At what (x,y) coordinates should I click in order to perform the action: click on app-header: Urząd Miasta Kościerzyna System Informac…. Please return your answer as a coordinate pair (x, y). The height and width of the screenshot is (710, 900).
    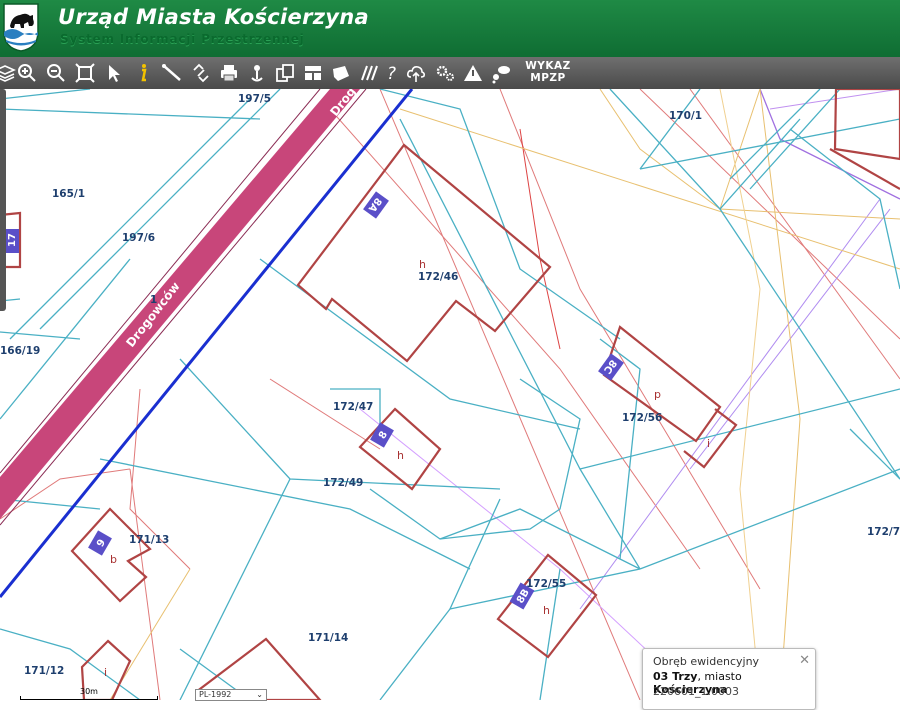
    Looking at the image, I should click on (450, 28).